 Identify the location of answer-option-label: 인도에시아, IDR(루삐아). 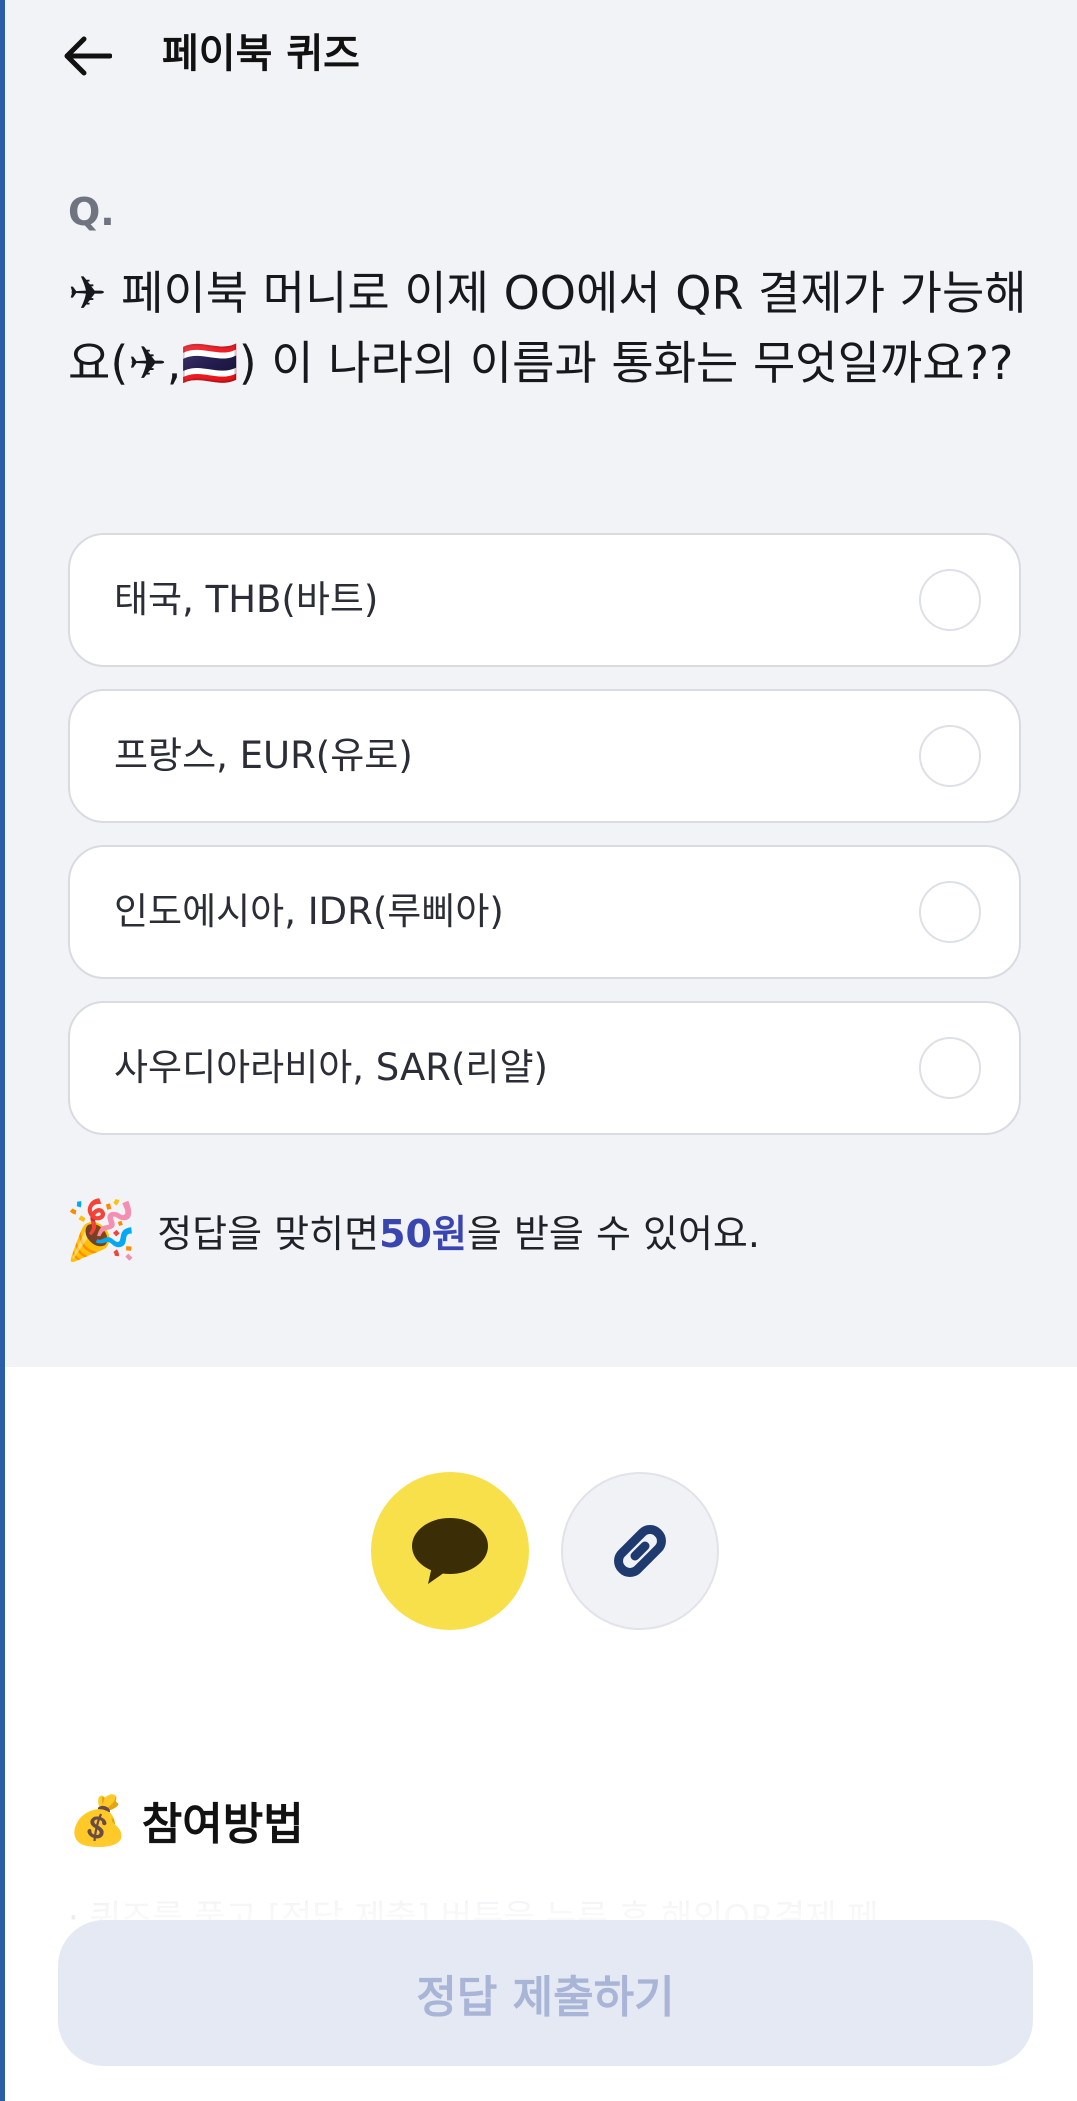
(309, 911).